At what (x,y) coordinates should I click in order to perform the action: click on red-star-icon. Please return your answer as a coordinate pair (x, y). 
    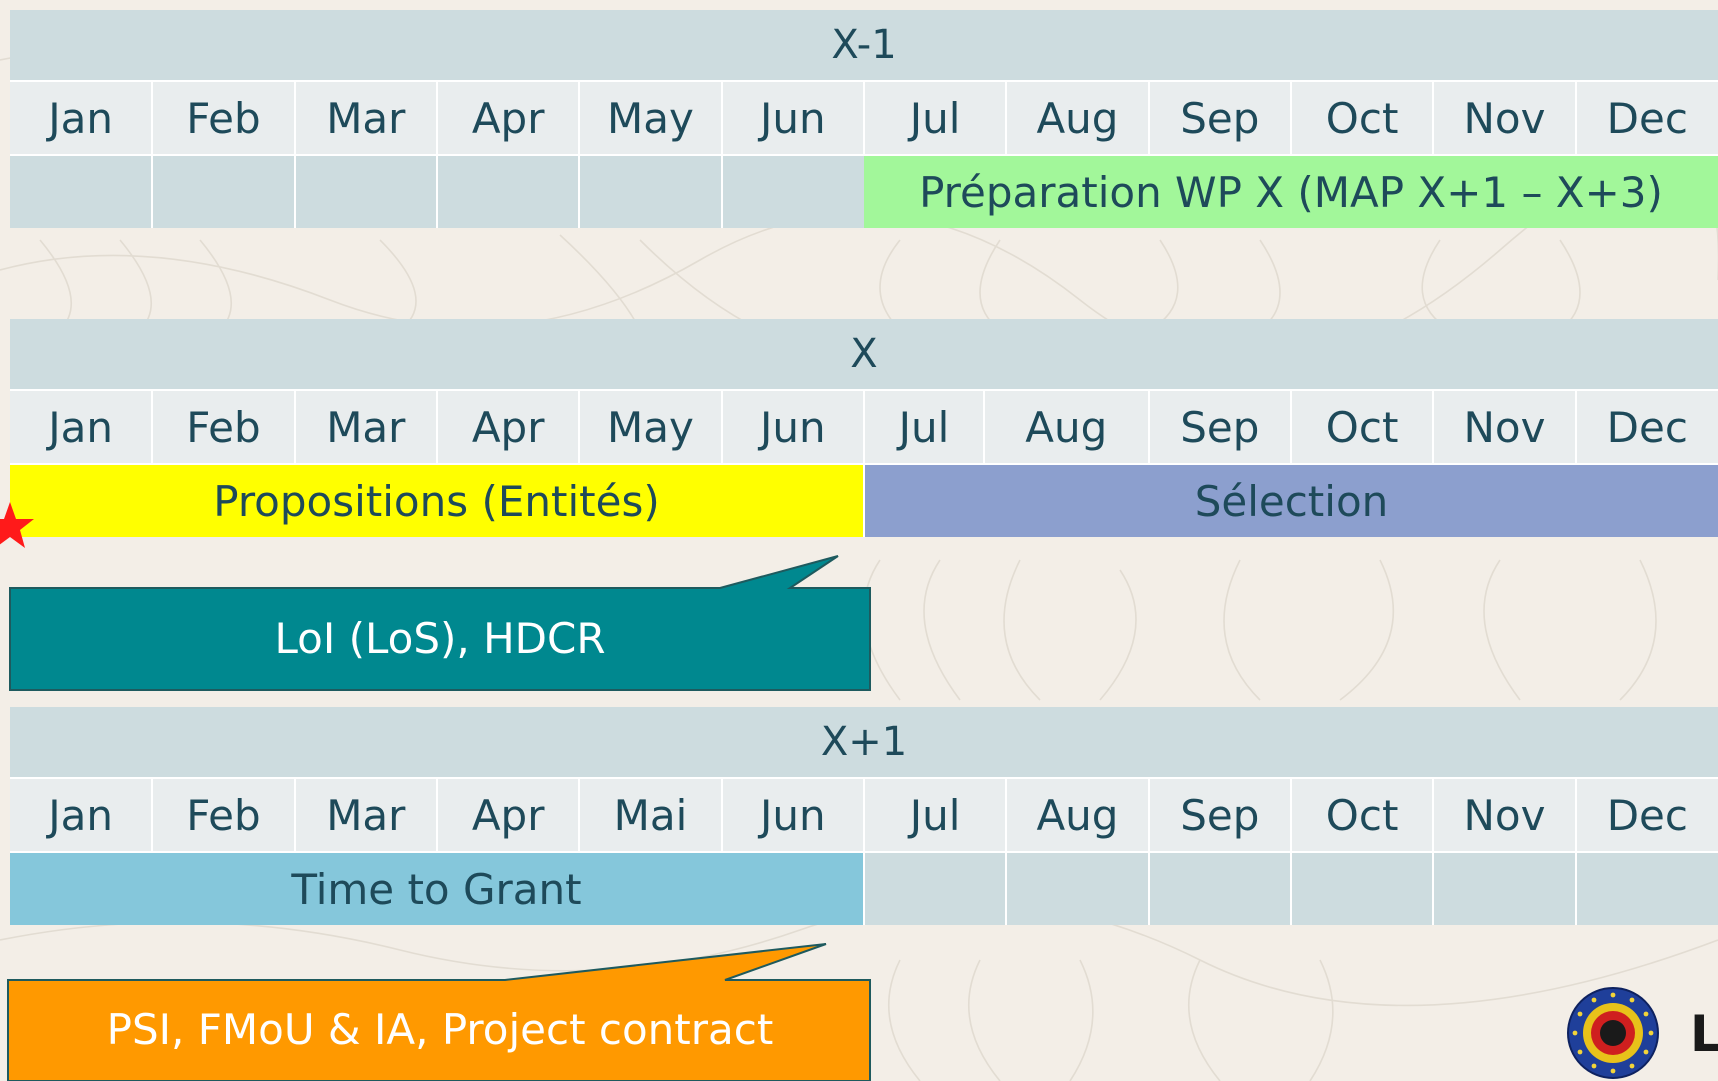
    Looking at the image, I should click on (17, 525).